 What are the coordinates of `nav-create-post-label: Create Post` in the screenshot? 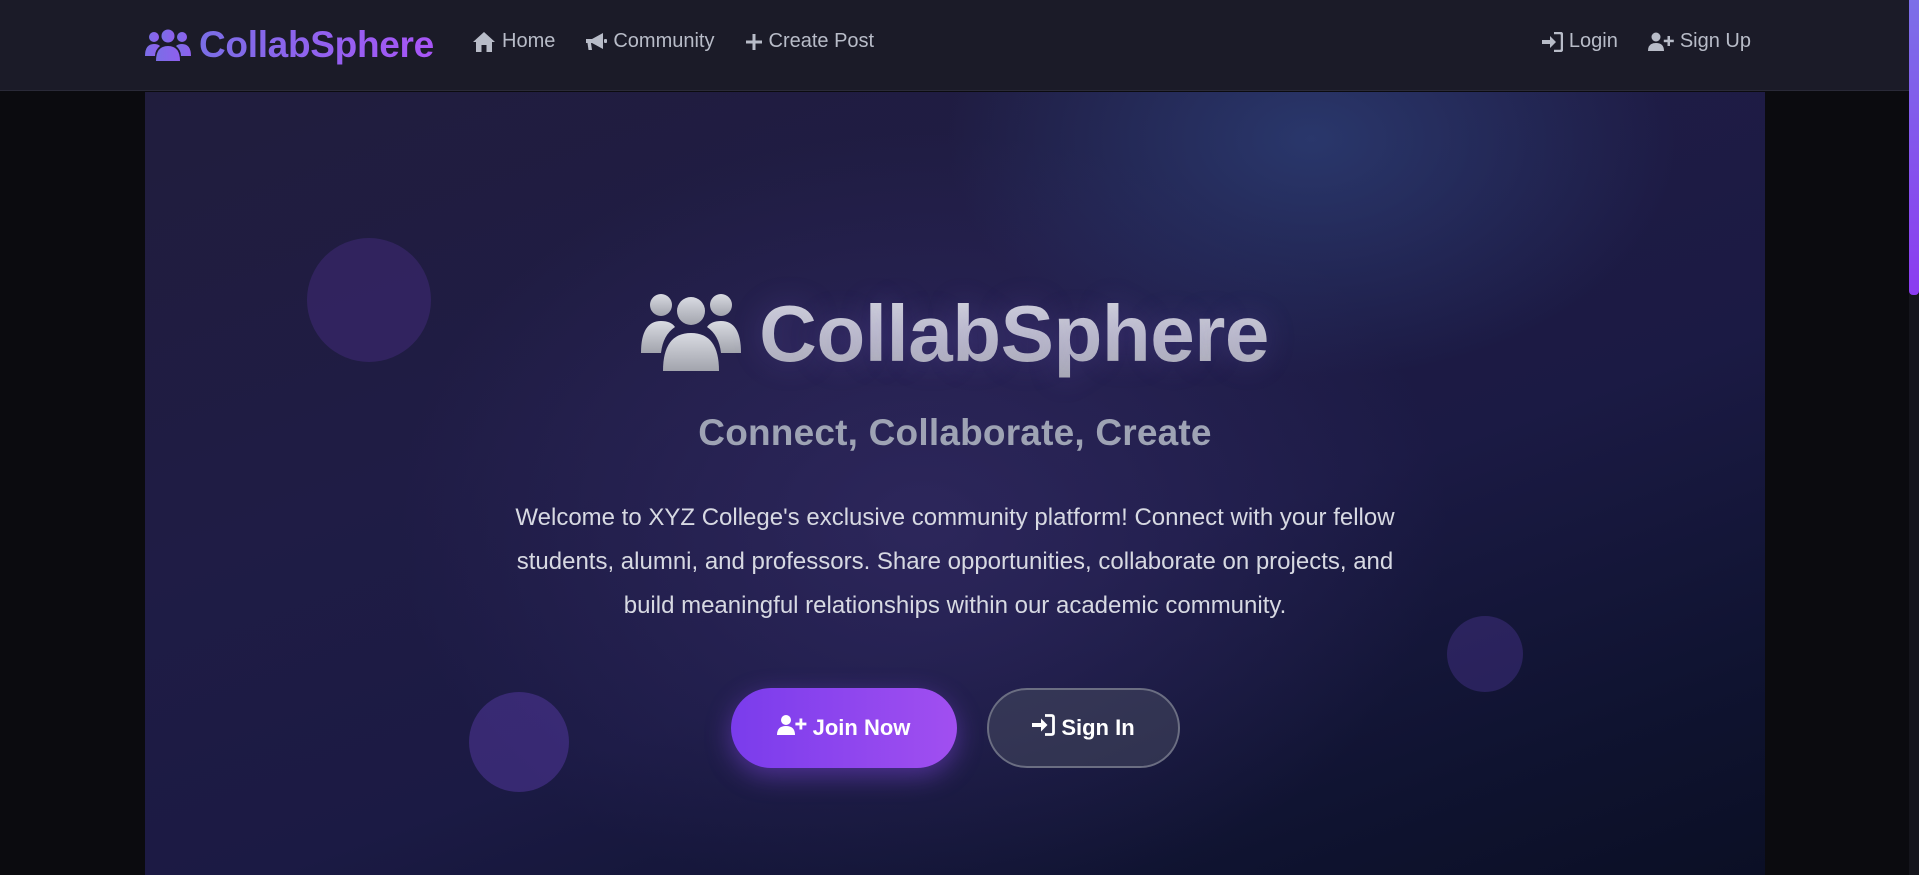 It's located at (821, 41).